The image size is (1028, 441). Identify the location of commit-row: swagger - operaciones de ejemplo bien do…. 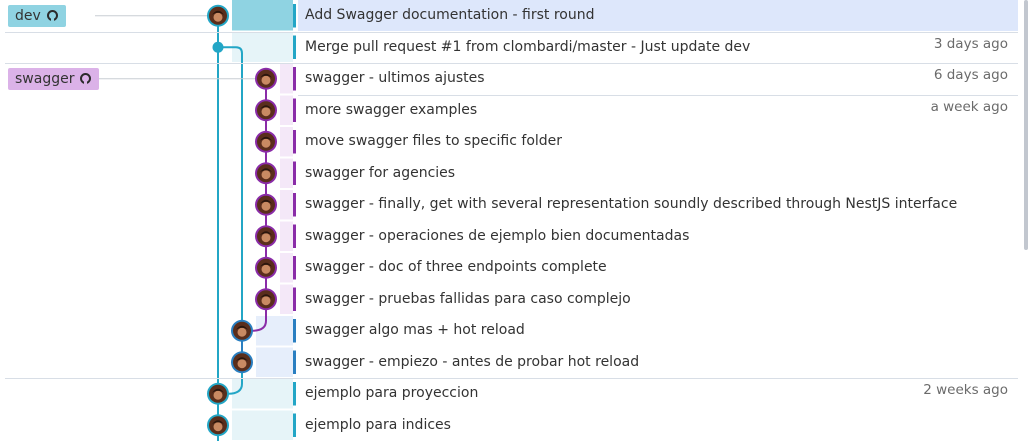
(514, 236).